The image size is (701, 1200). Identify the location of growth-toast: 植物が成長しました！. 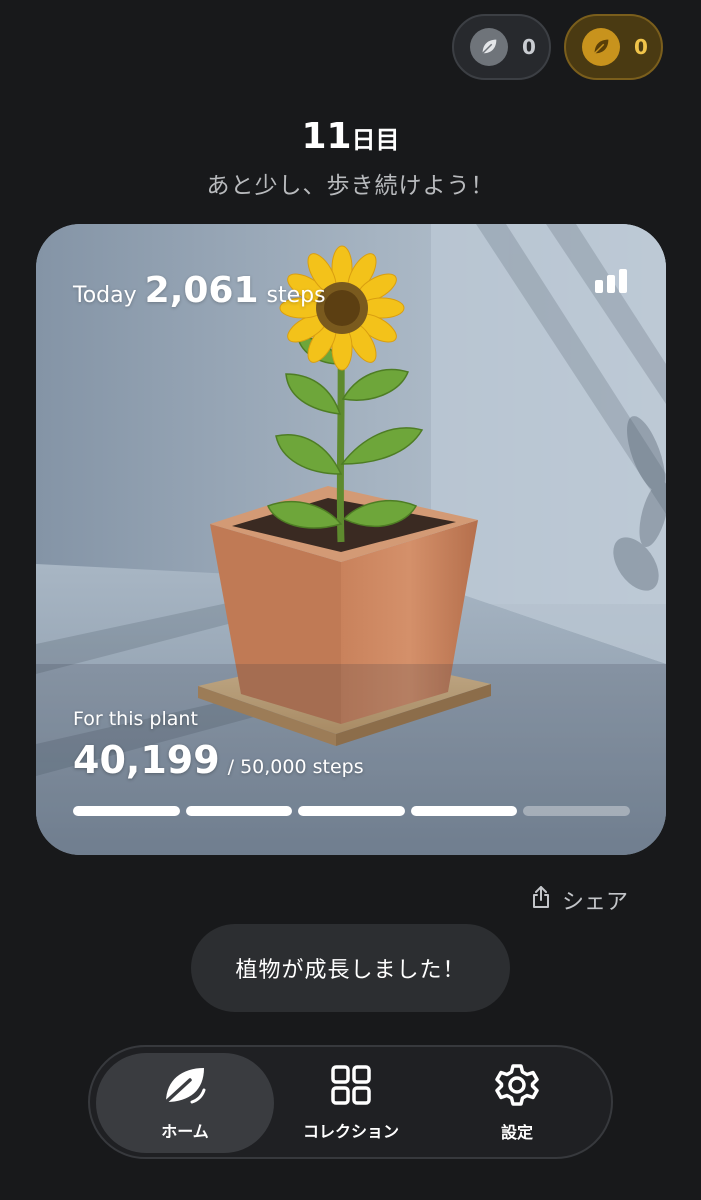
(350, 968).